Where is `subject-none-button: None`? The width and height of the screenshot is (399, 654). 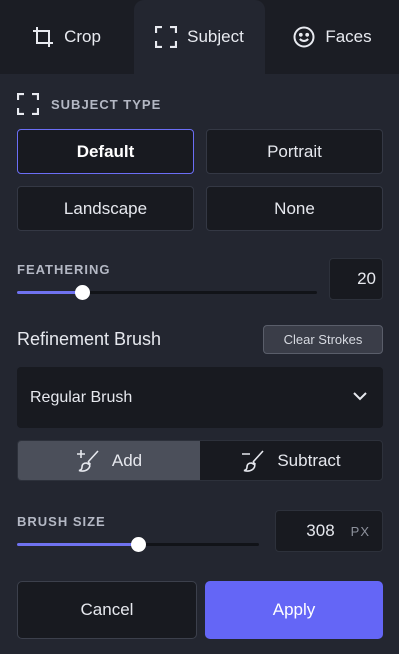
subject-none-button: None is located at coordinates (294, 208).